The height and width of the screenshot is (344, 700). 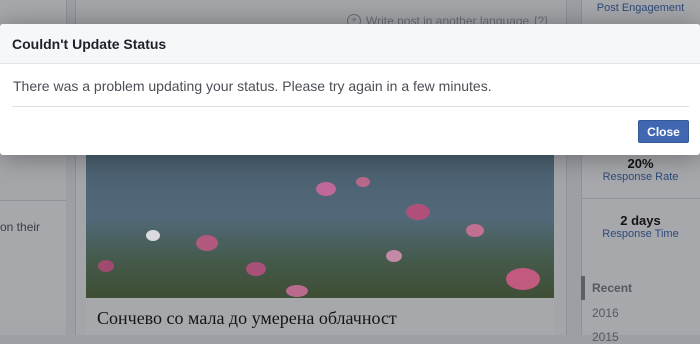 I want to click on response-time-stat: 2 days Response Time, so click(x=640, y=226).